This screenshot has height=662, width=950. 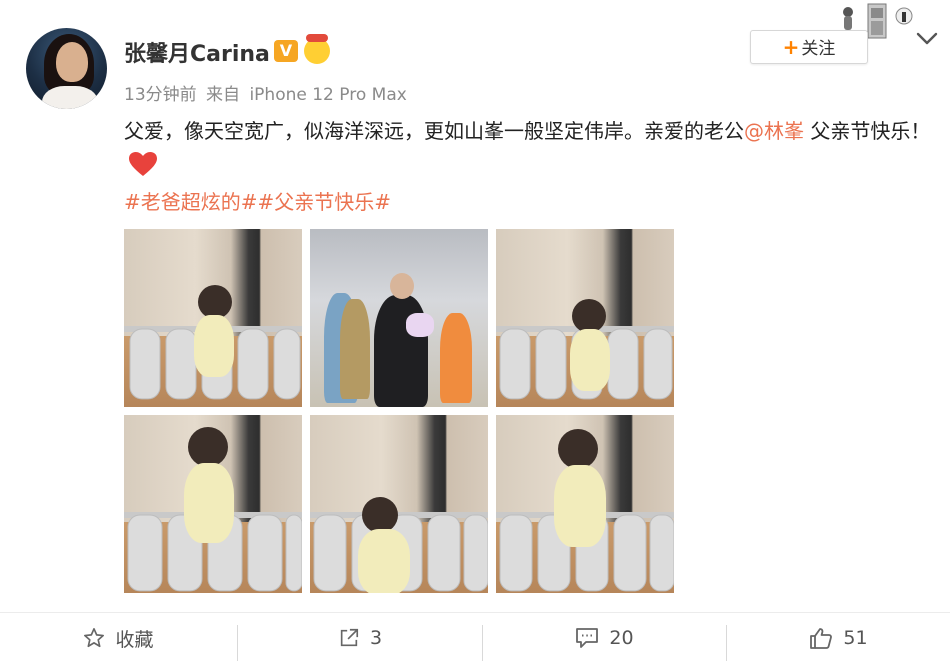 I want to click on mention-link: @林峯, so click(x=774, y=131).